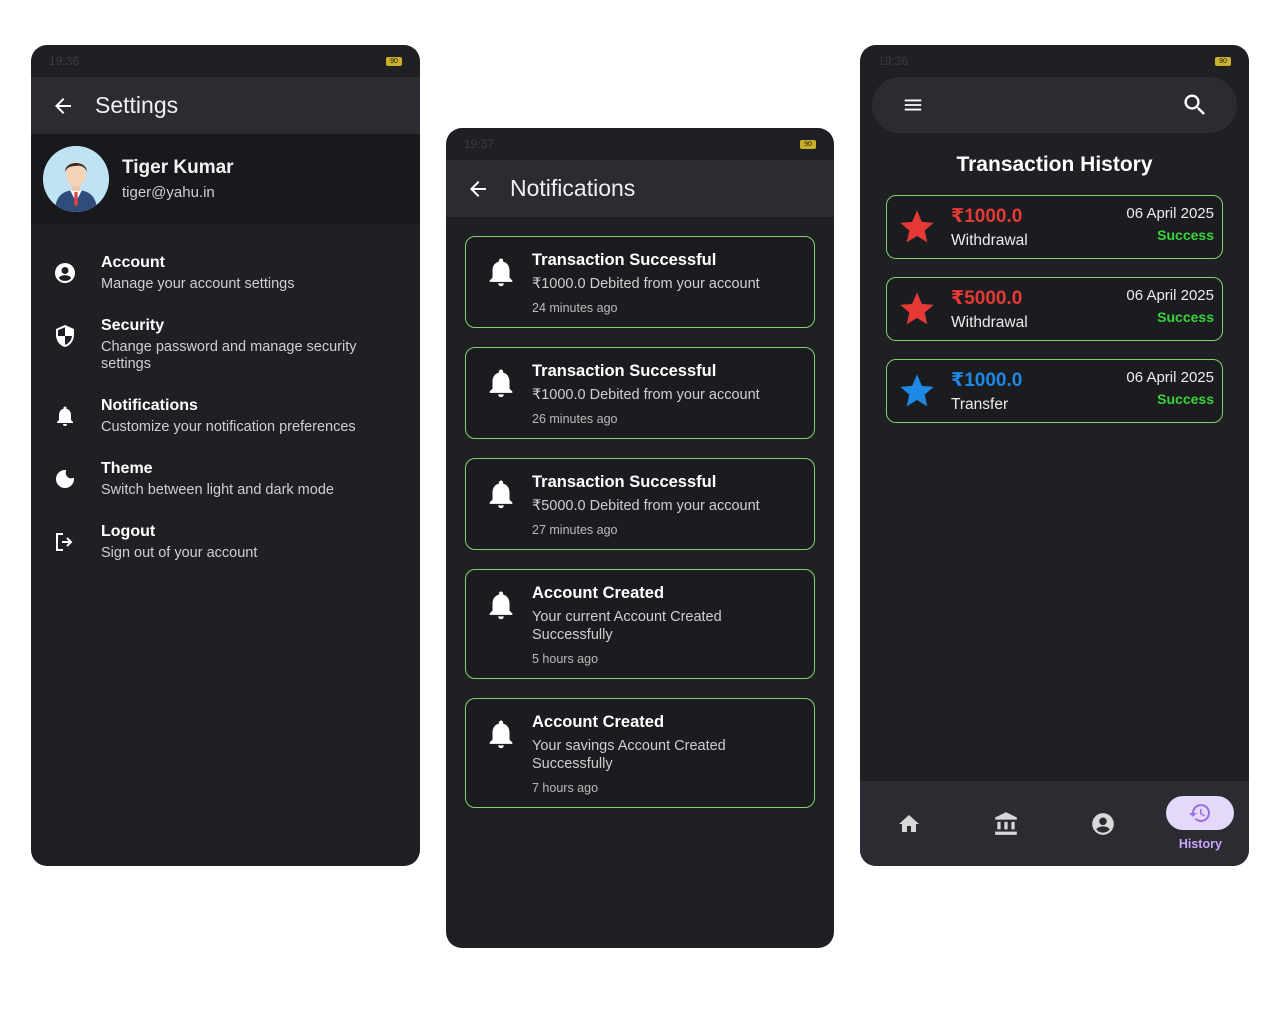 The width and height of the screenshot is (1280, 1024). I want to click on settings-item-logout: Logout Sign out of your account, so click(225, 544).